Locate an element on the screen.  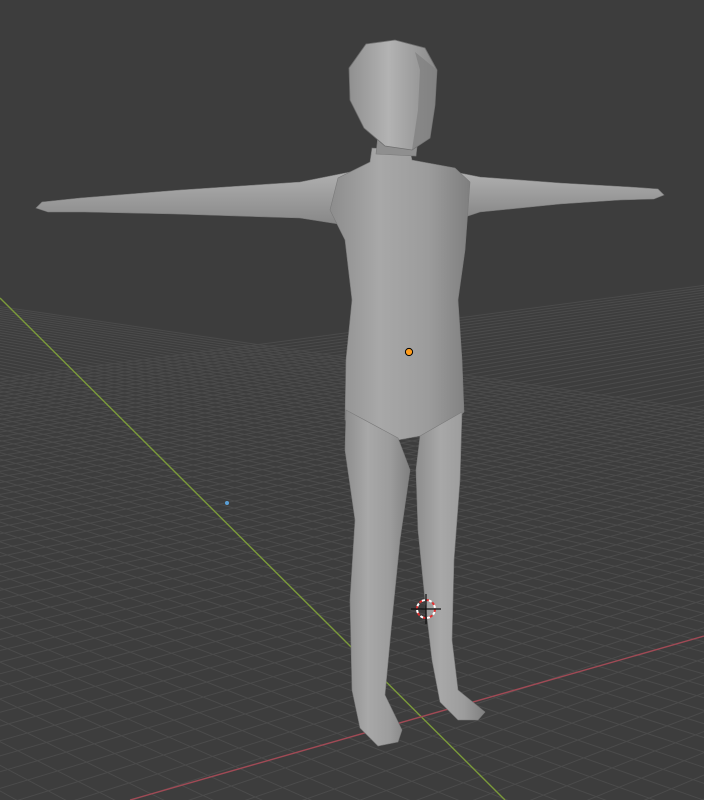
object-origin-dot is located at coordinates (409, 352).